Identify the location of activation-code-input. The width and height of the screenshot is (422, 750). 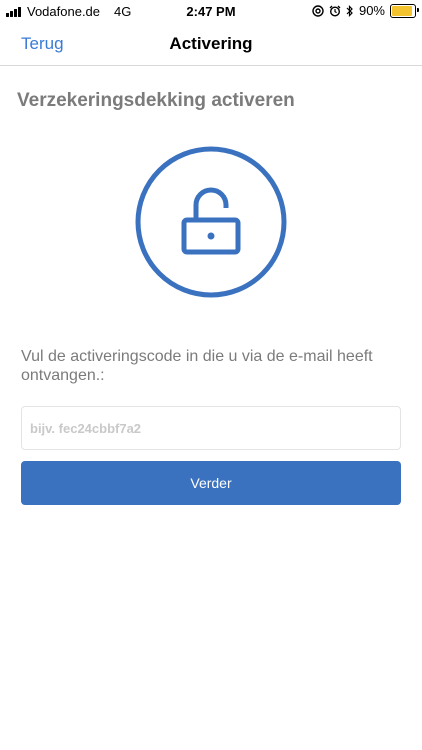
(211, 428).